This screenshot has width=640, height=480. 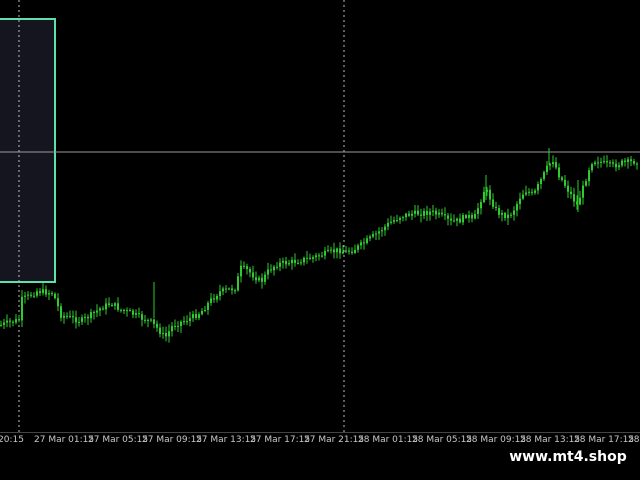 I want to click on time-axis-tick-label: 28 Mar 05:15, so click(x=442, y=440).